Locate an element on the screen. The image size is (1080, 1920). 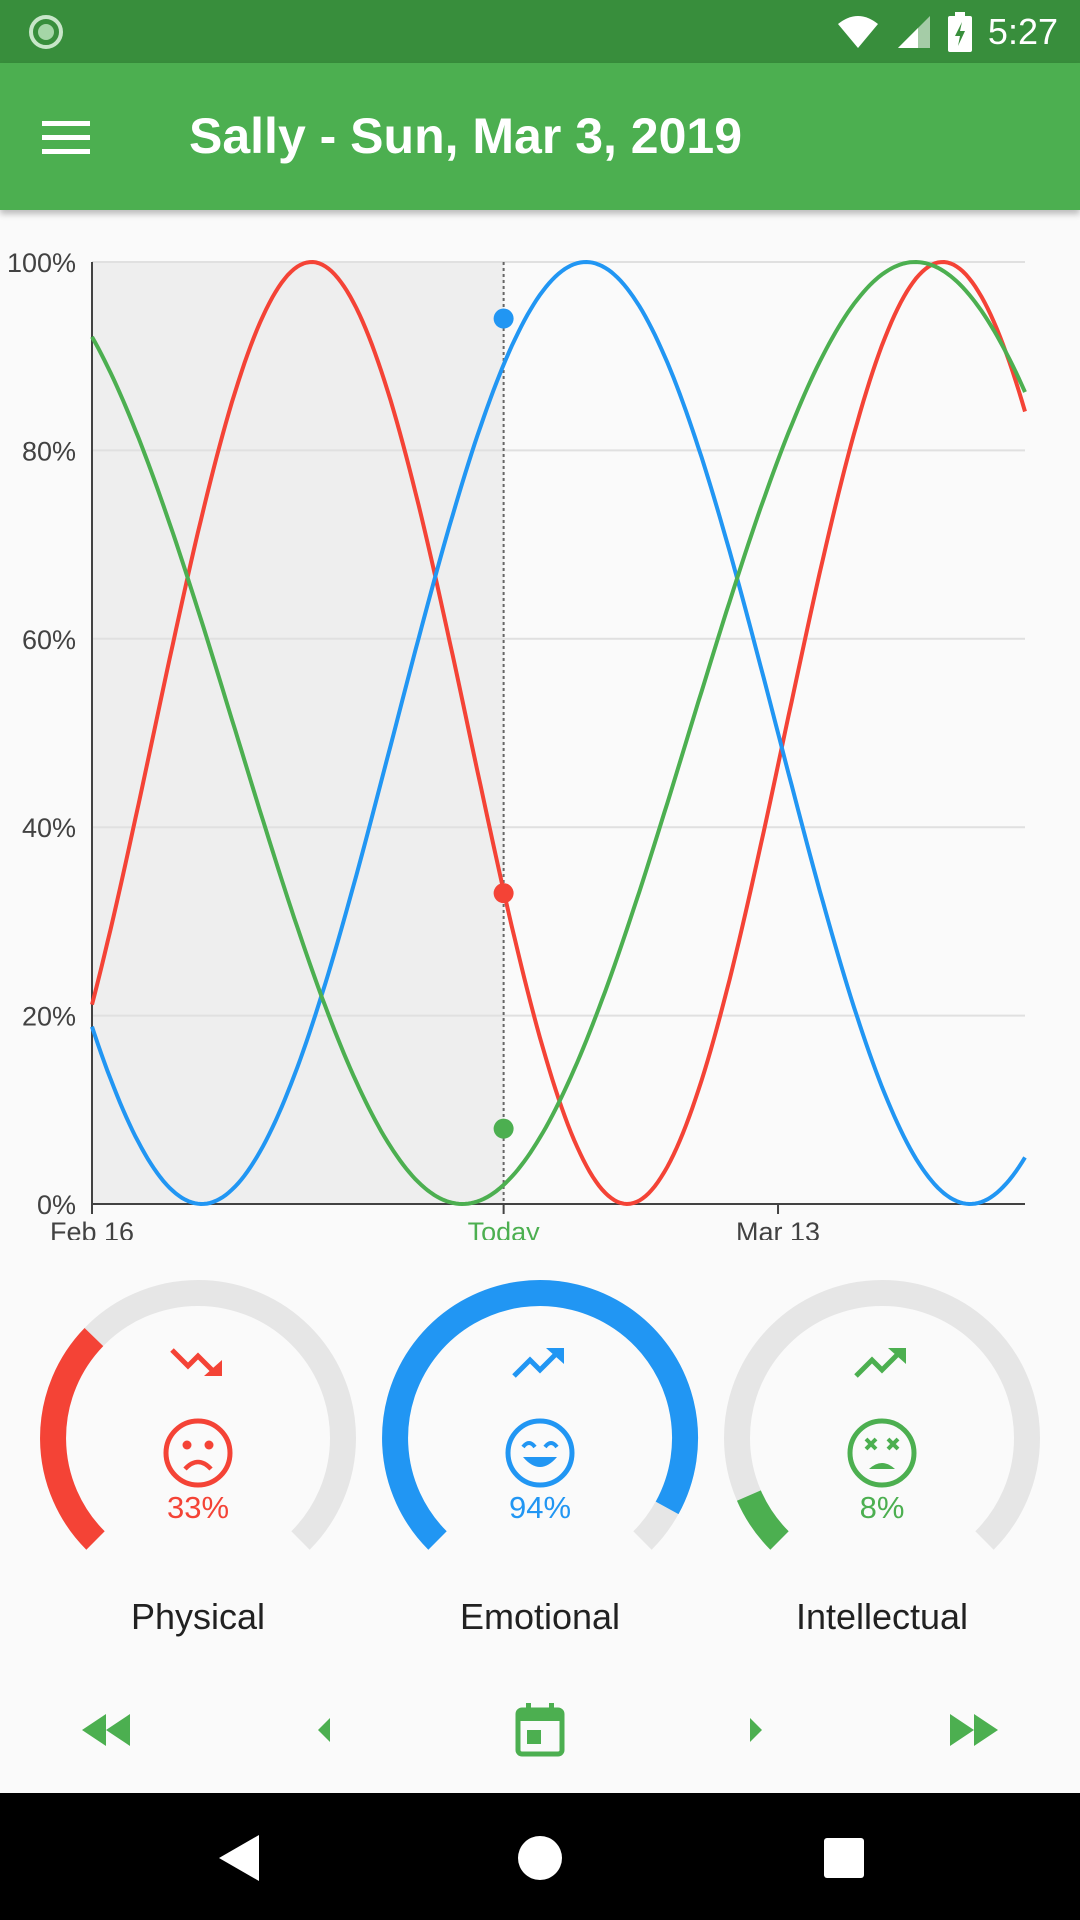
battery-charging-icon is located at coordinates (959, 32).